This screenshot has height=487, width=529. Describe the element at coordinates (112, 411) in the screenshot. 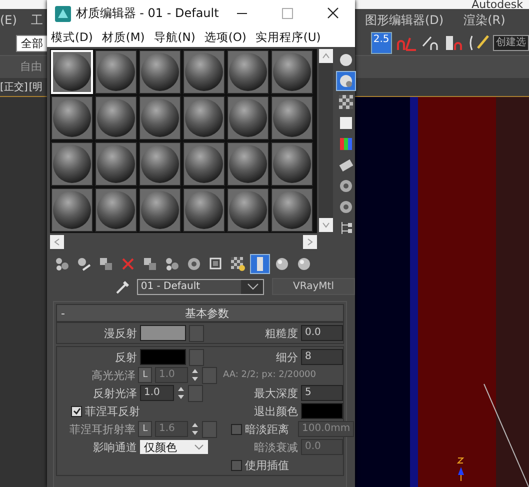

I see `checkbox-label: 菲涅耳反射` at that location.